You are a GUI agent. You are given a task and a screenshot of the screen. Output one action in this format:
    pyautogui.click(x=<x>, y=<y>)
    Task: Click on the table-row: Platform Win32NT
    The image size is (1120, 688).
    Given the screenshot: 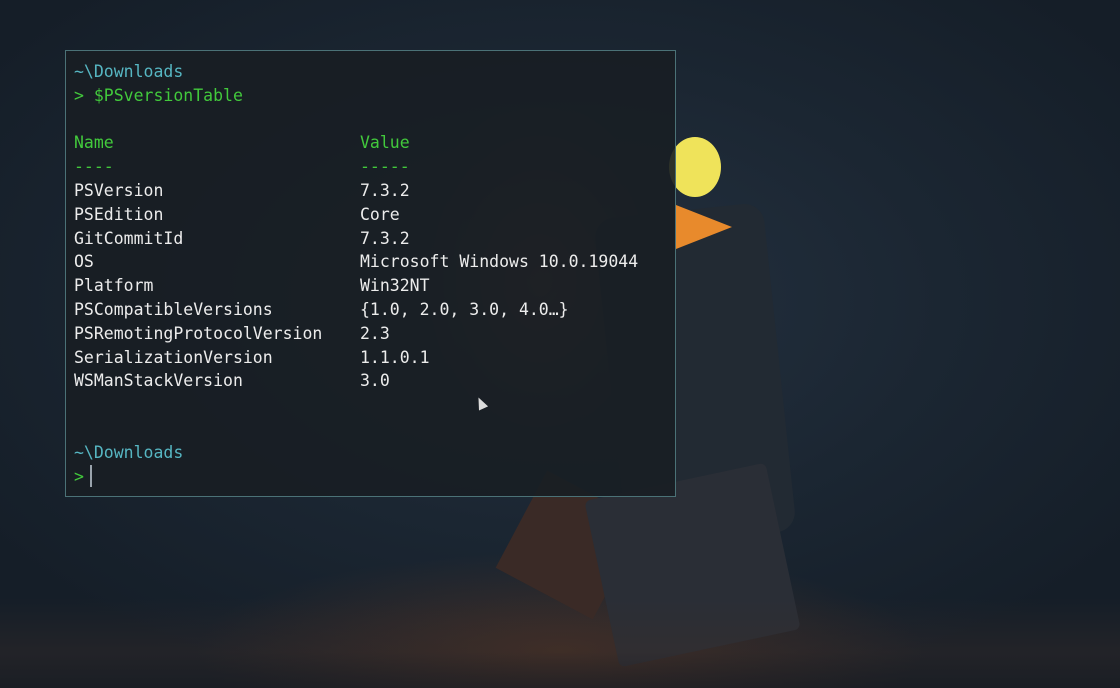 What is the action you would take?
    pyautogui.click(x=374, y=286)
    